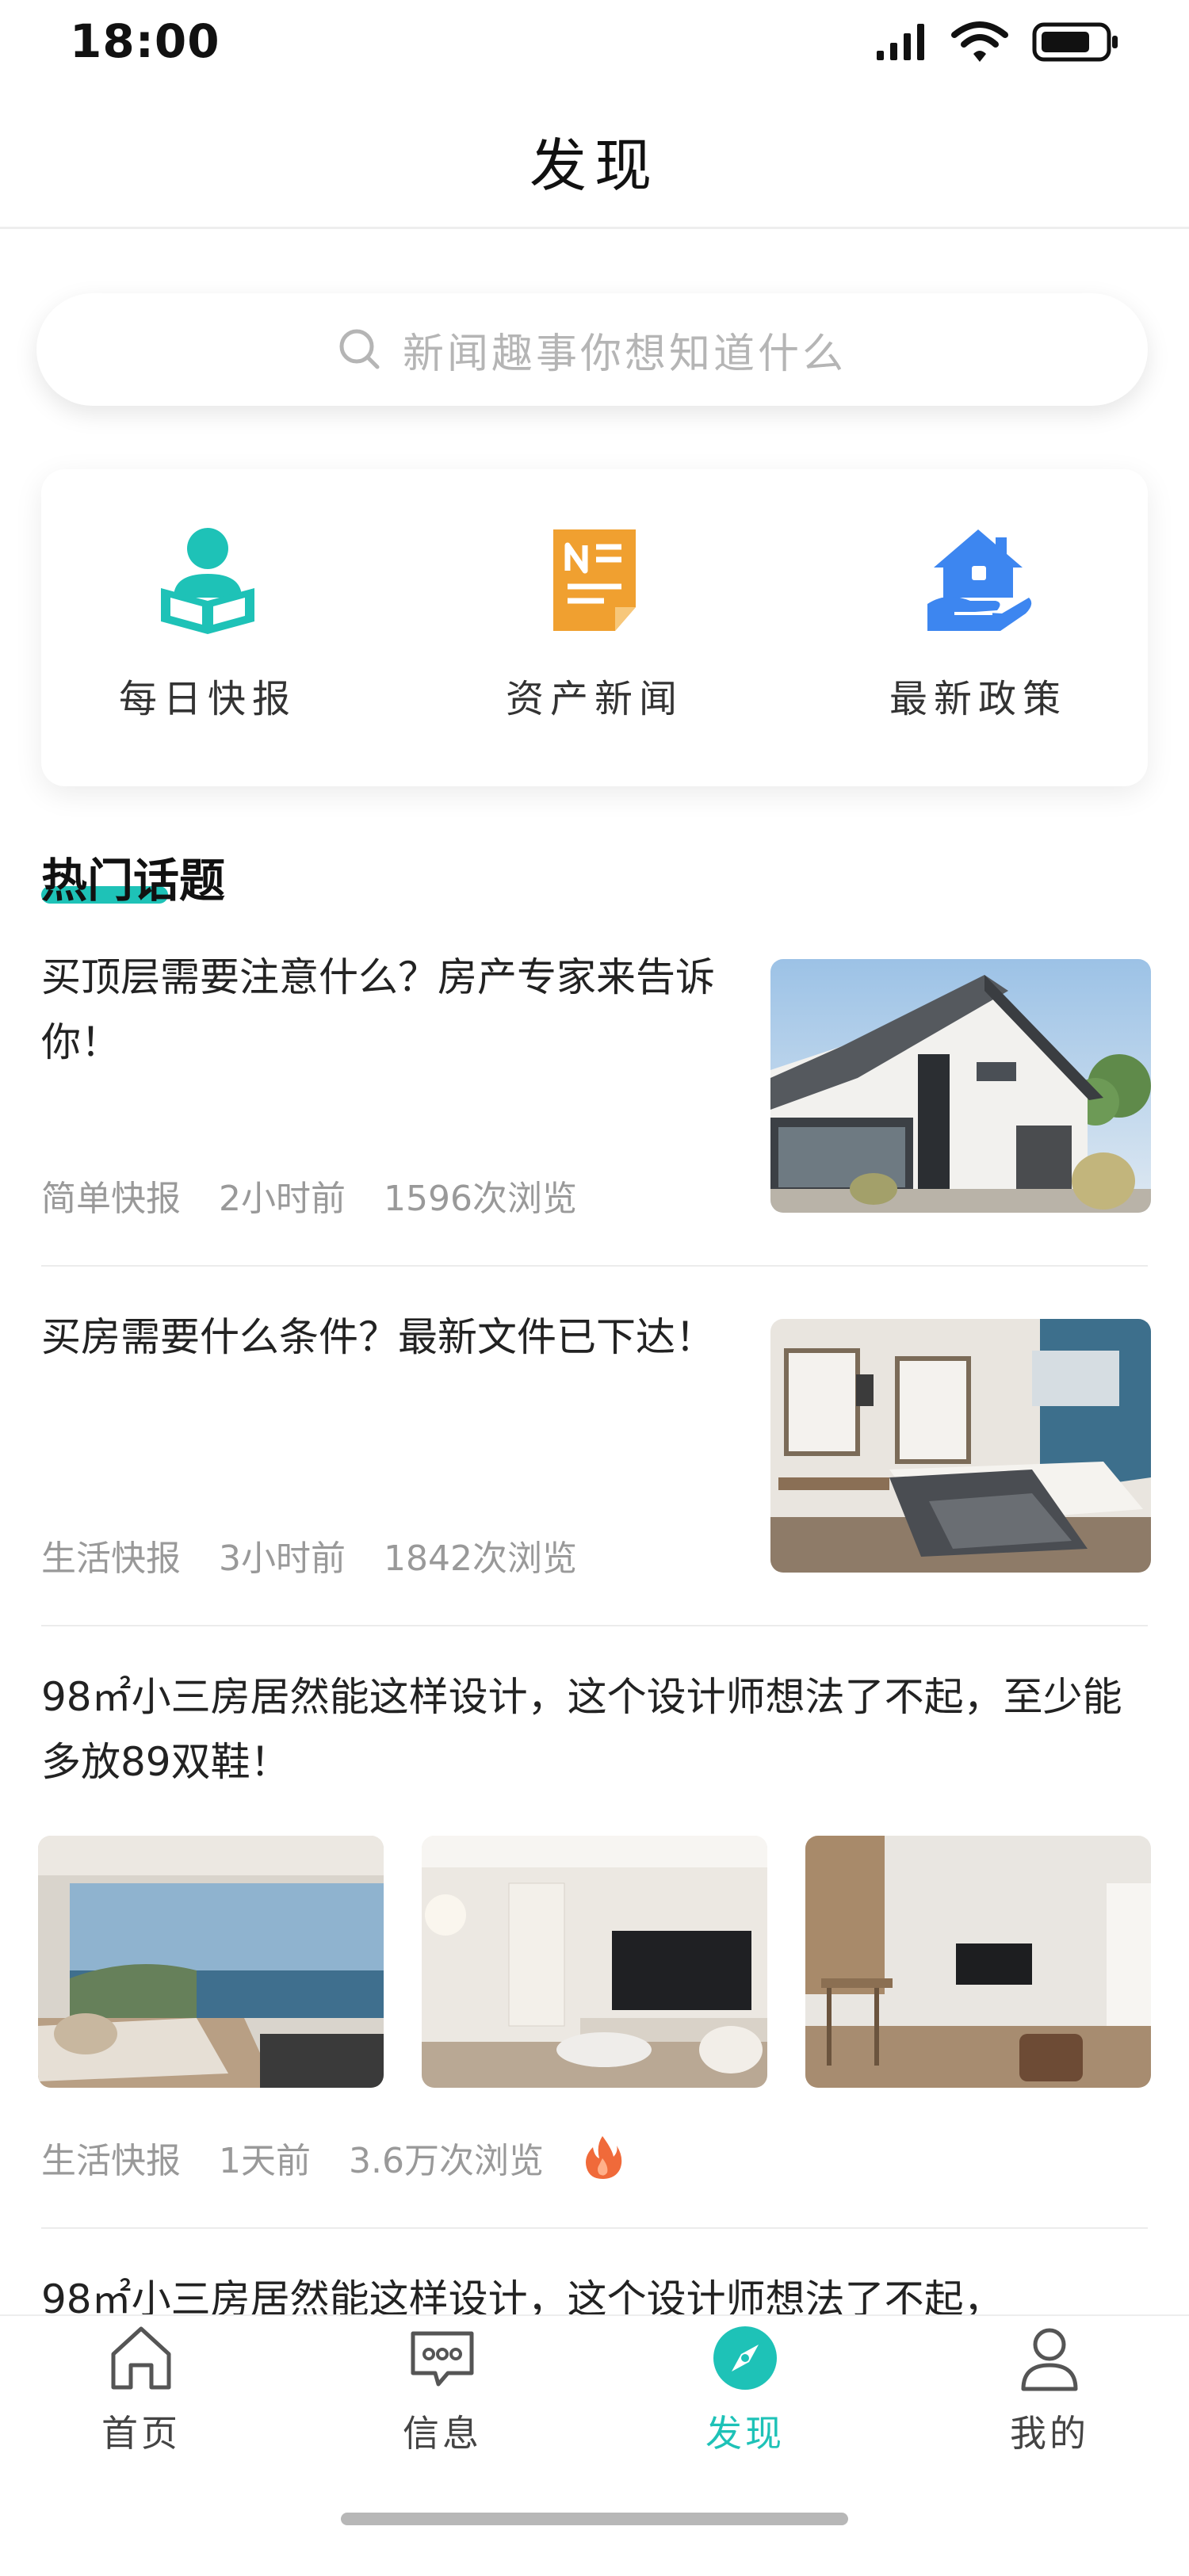  What do you see at coordinates (594, 699) in the screenshot?
I see `category-label: 资产新闻` at bounding box center [594, 699].